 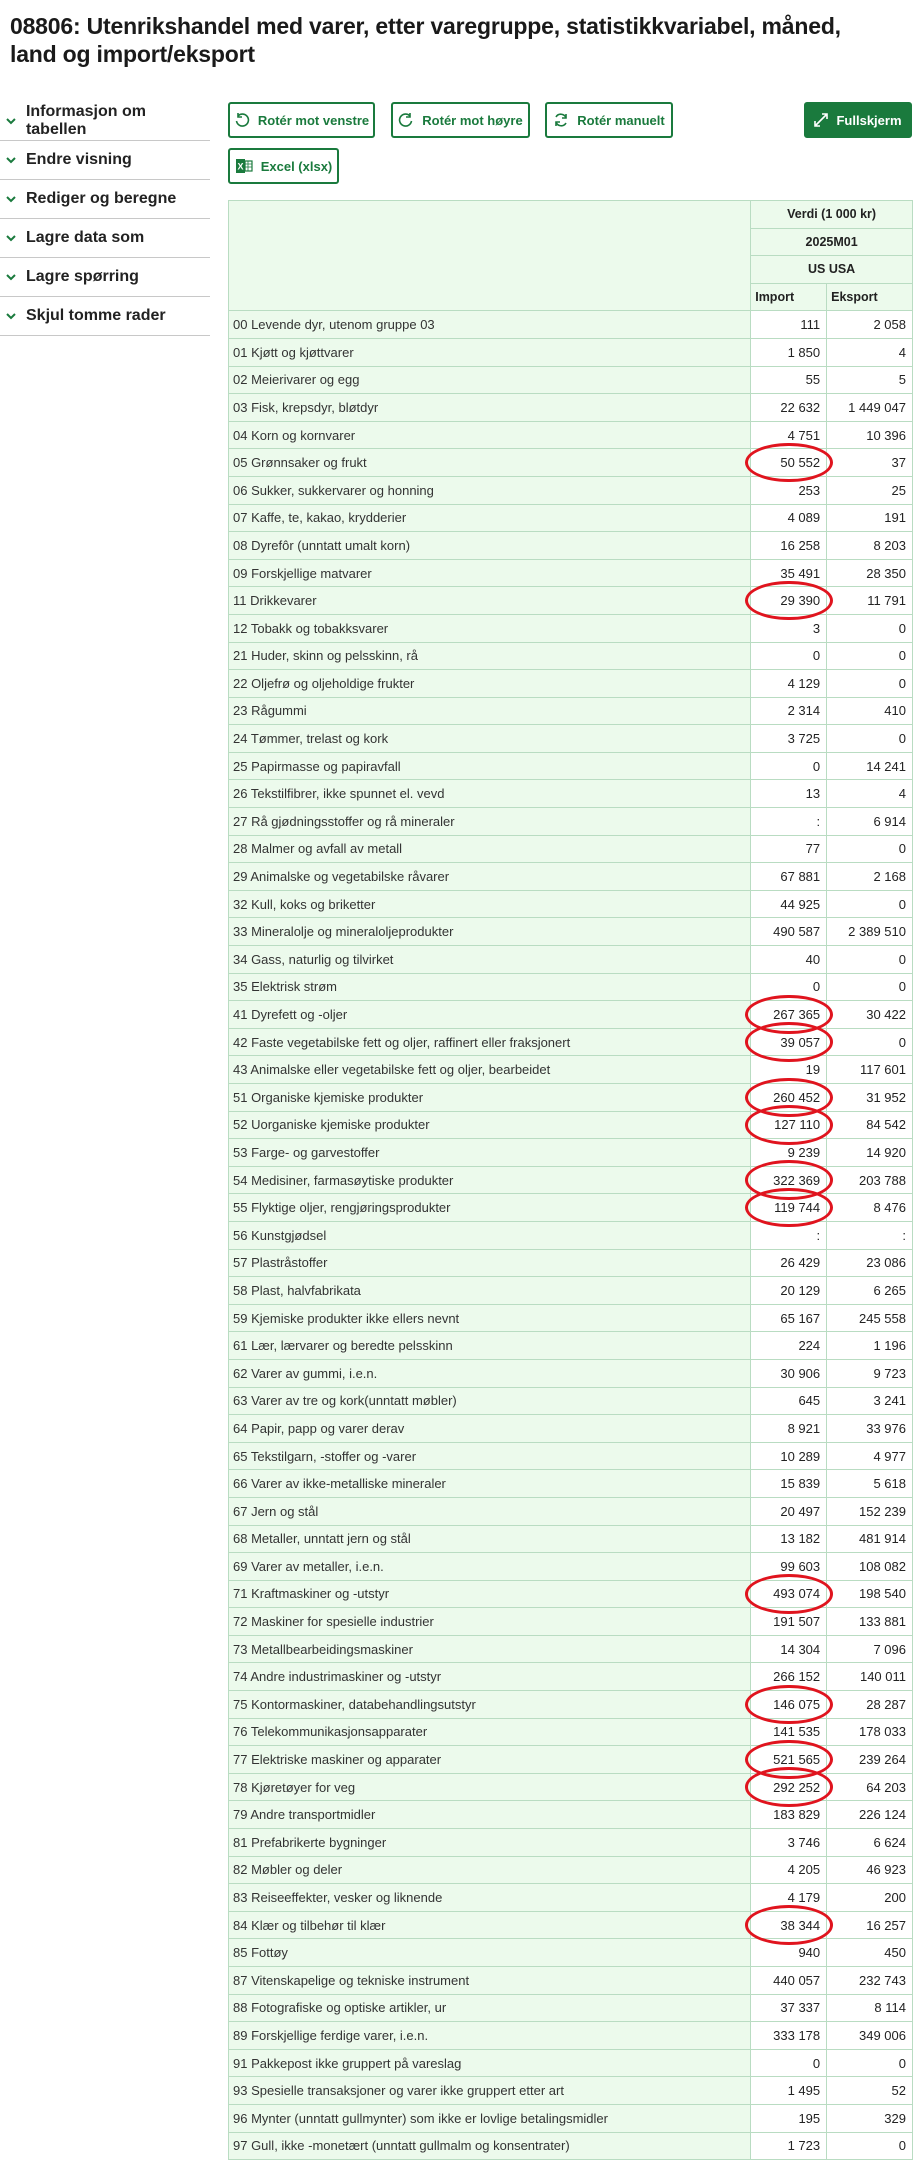 I want to click on fullscreen-button: Fullskjerm, so click(x=858, y=120).